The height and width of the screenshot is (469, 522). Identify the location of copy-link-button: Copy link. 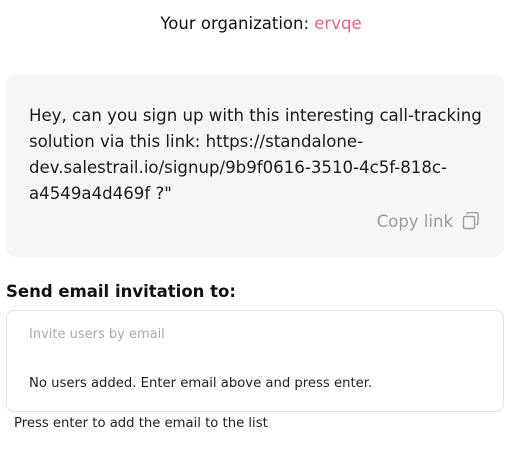
(428, 222).